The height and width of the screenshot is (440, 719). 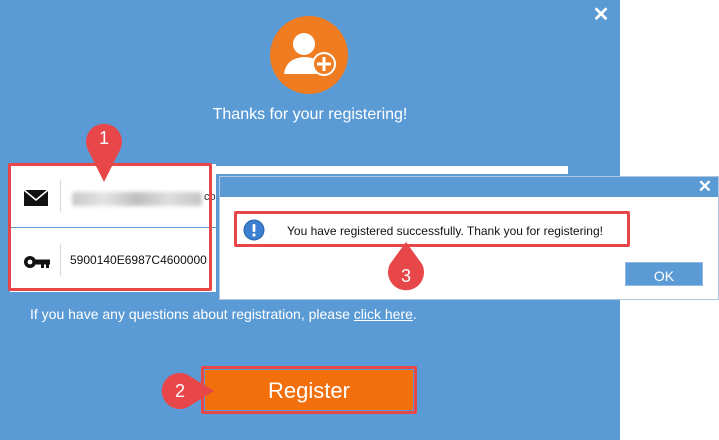 What do you see at coordinates (664, 274) in the screenshot?
I see `ok-button: OK` at bounding box center [664, 274].